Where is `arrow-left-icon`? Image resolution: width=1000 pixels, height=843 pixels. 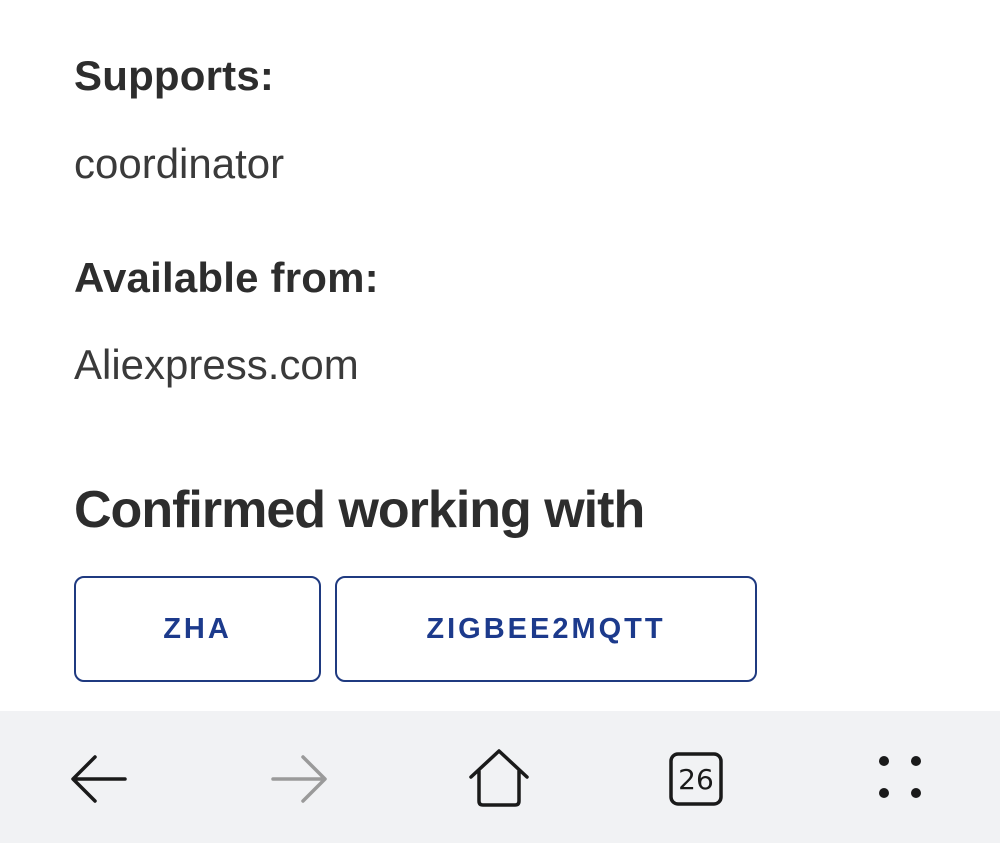 arrow-left-icon is located at coordinates (99, 779).